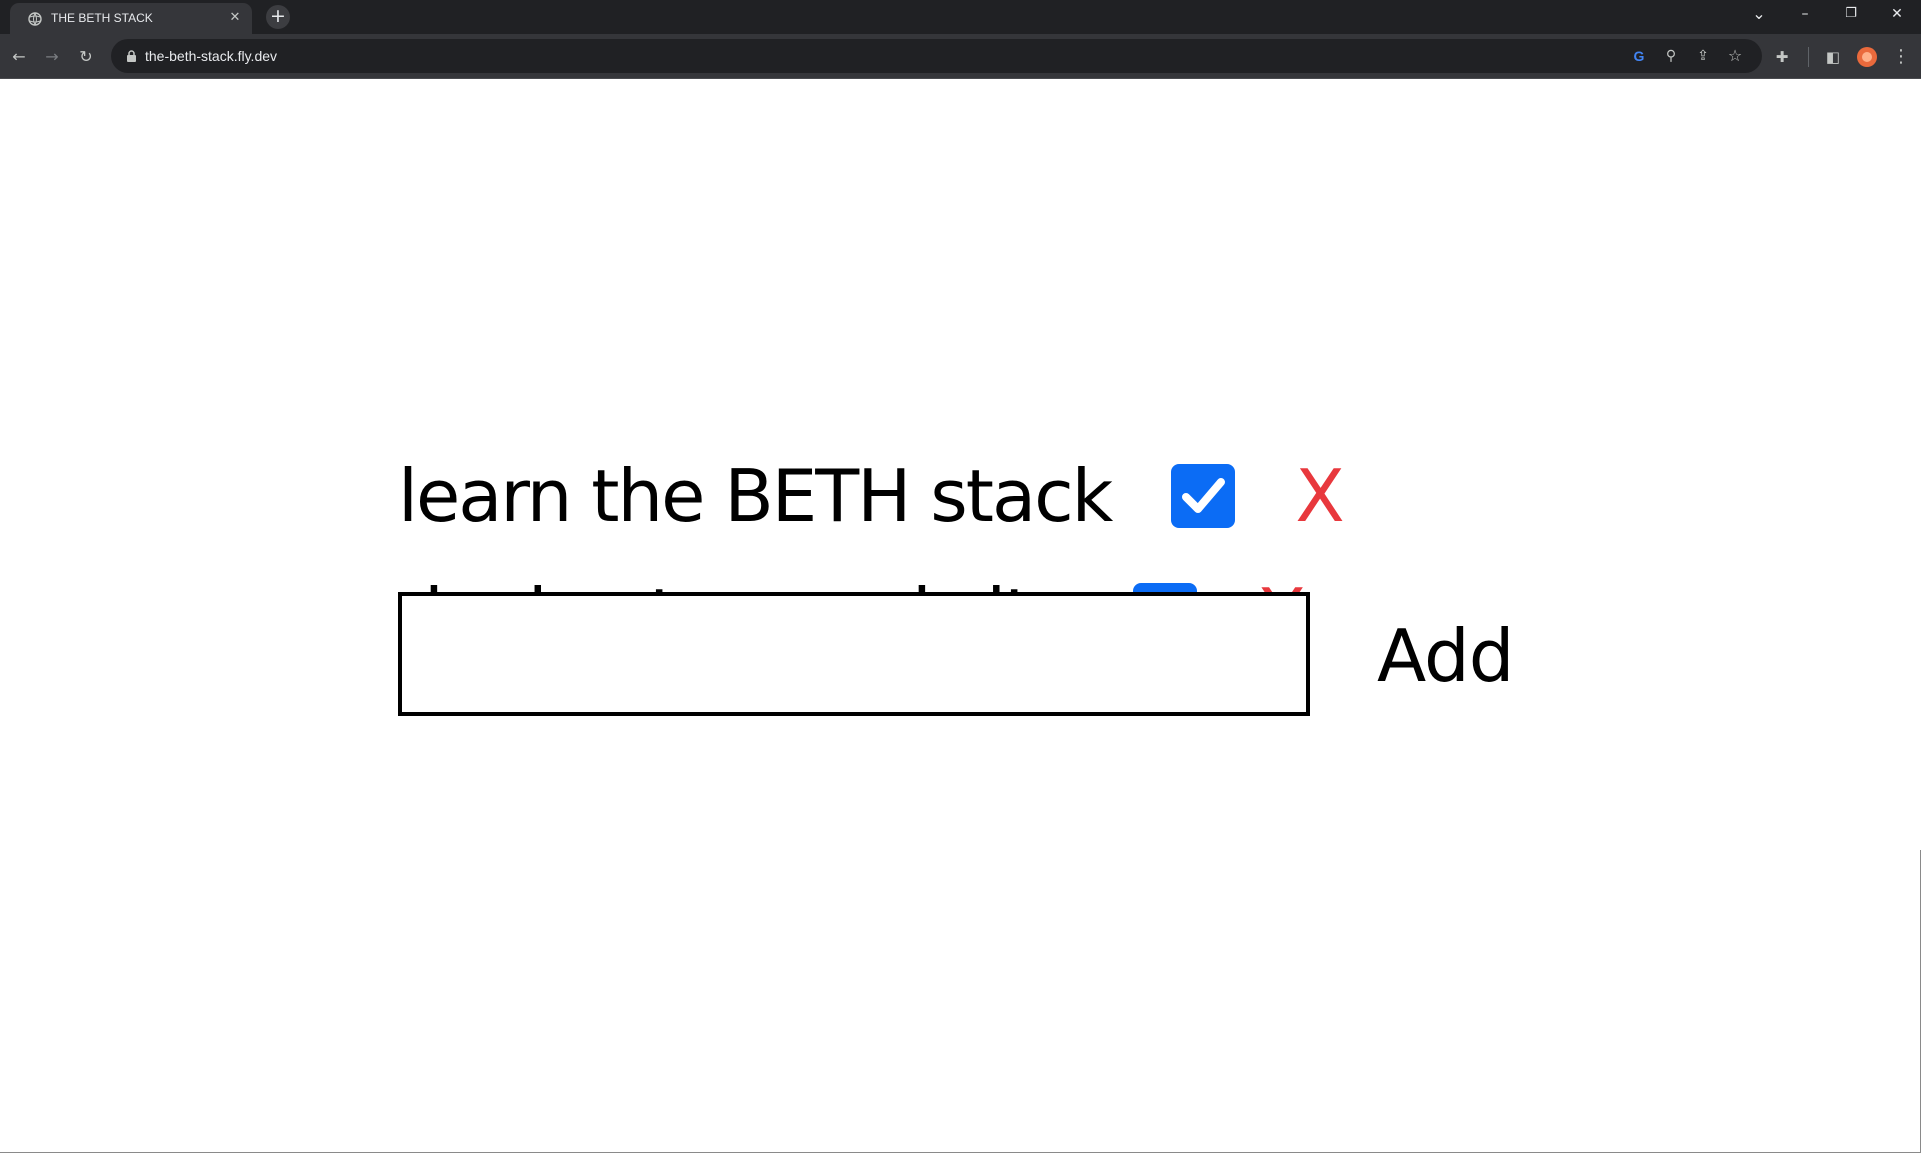 This screenshot has width=1921, height=1153. What do you see at coordinates (1703, 56) in the screenshot?
I see `share-icon: ⇪` at bounding box center [1703, 56].